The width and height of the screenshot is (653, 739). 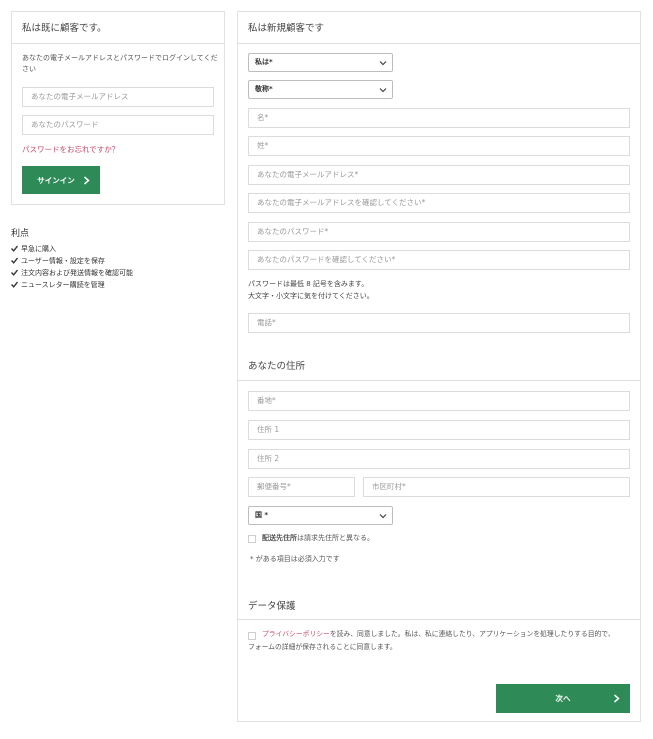 I want to click on email-confirm-input: あなたの電子メールアドレスを確認してください*, so click(x=439, y=203).